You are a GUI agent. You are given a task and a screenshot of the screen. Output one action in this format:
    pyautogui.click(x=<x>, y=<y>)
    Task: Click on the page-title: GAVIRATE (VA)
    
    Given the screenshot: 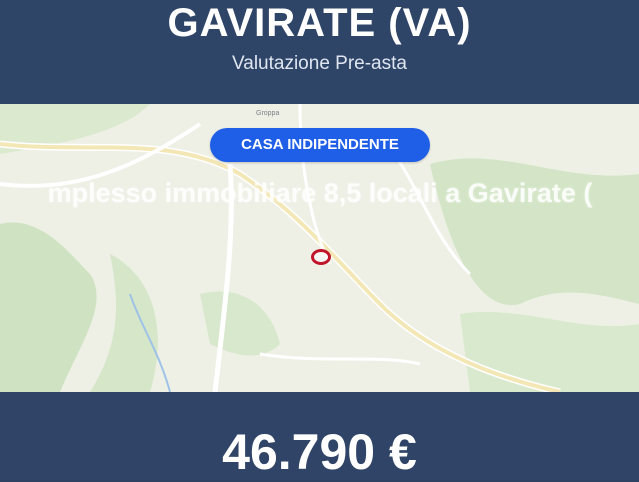 What is the action you would take?
    pyautogui.click(x=319, y=23)
    